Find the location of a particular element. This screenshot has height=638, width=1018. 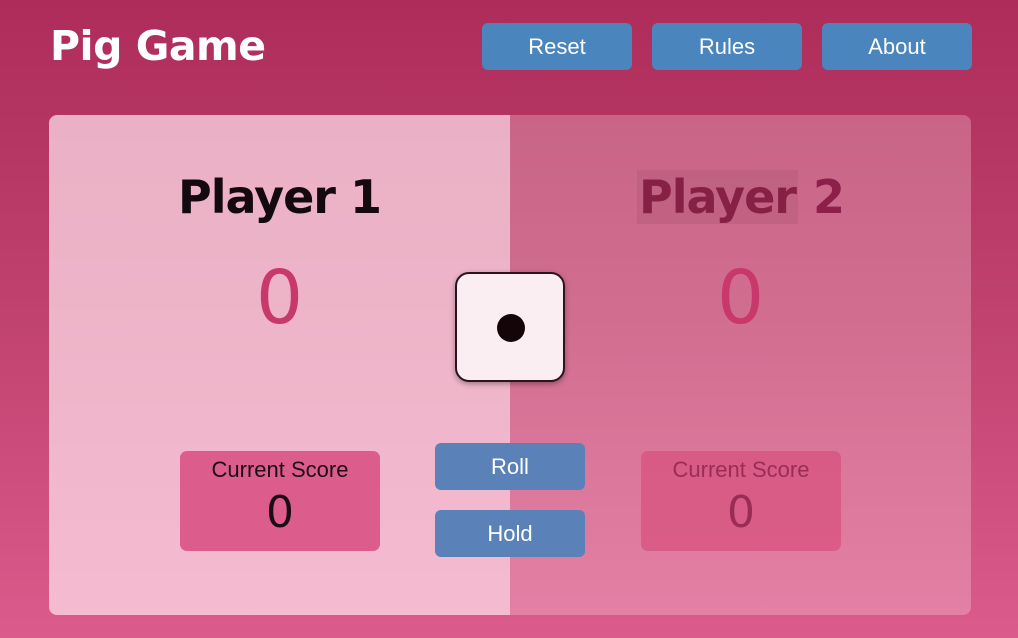

player-1-name: Player 1 is located at coordinates (280, 197).